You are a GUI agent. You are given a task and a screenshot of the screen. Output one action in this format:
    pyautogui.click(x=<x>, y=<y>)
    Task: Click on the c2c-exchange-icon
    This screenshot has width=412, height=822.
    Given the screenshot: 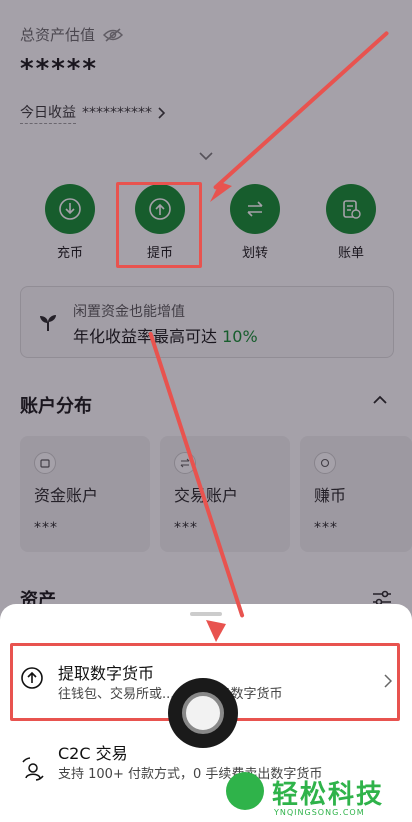 What is the action you would take?
    pyautogui.click(x=33, y=769)
    